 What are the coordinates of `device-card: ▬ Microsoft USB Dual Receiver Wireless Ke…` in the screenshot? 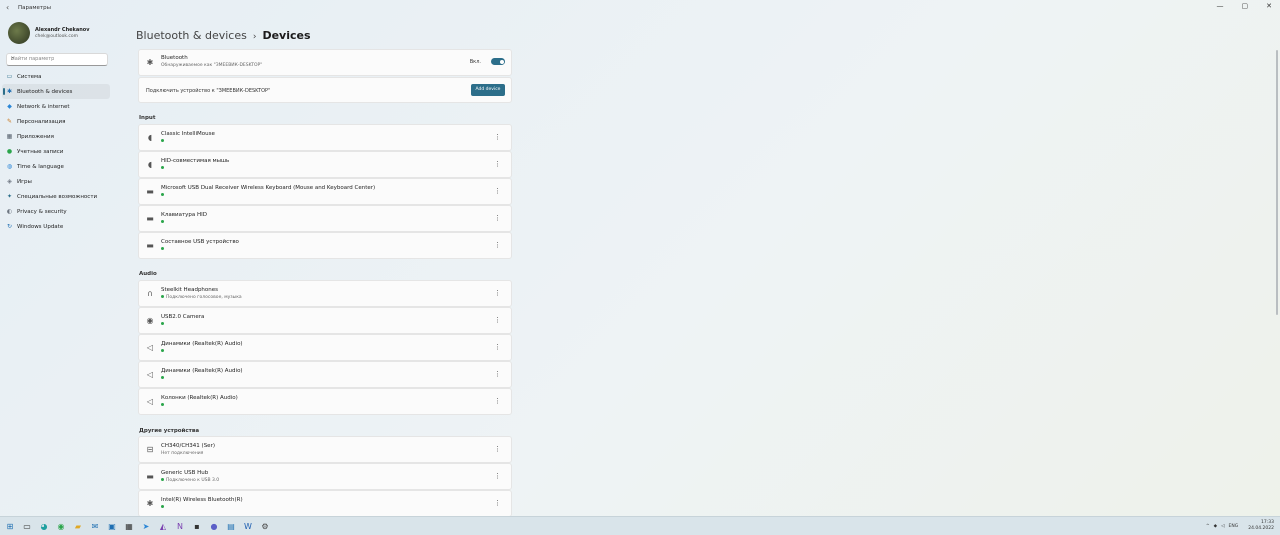 It's located at (325, 191).